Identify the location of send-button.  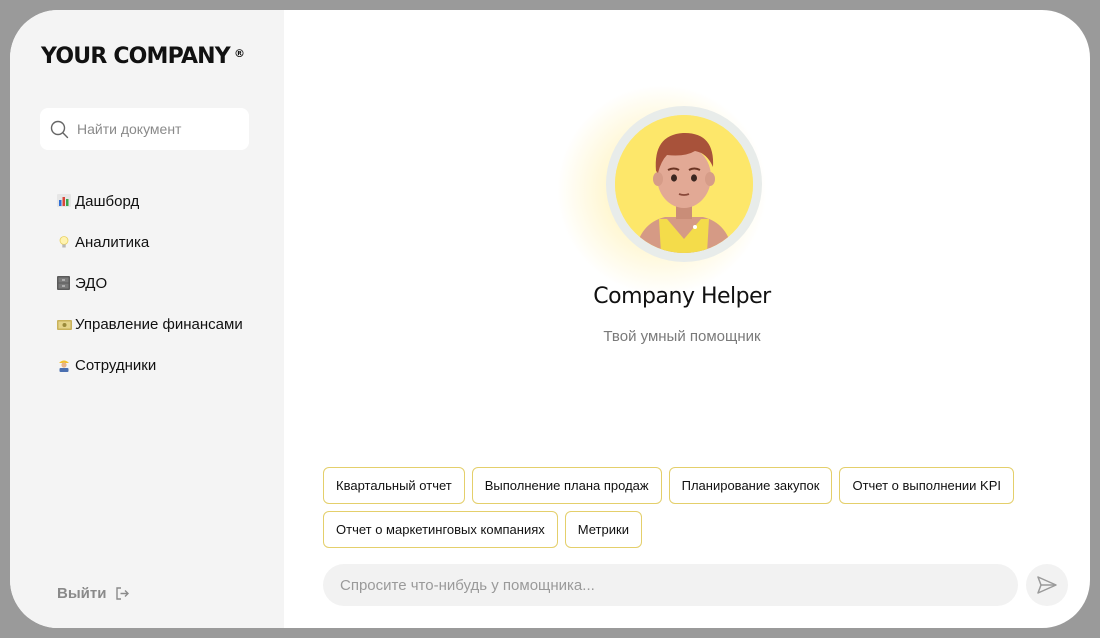
(1047, 585).